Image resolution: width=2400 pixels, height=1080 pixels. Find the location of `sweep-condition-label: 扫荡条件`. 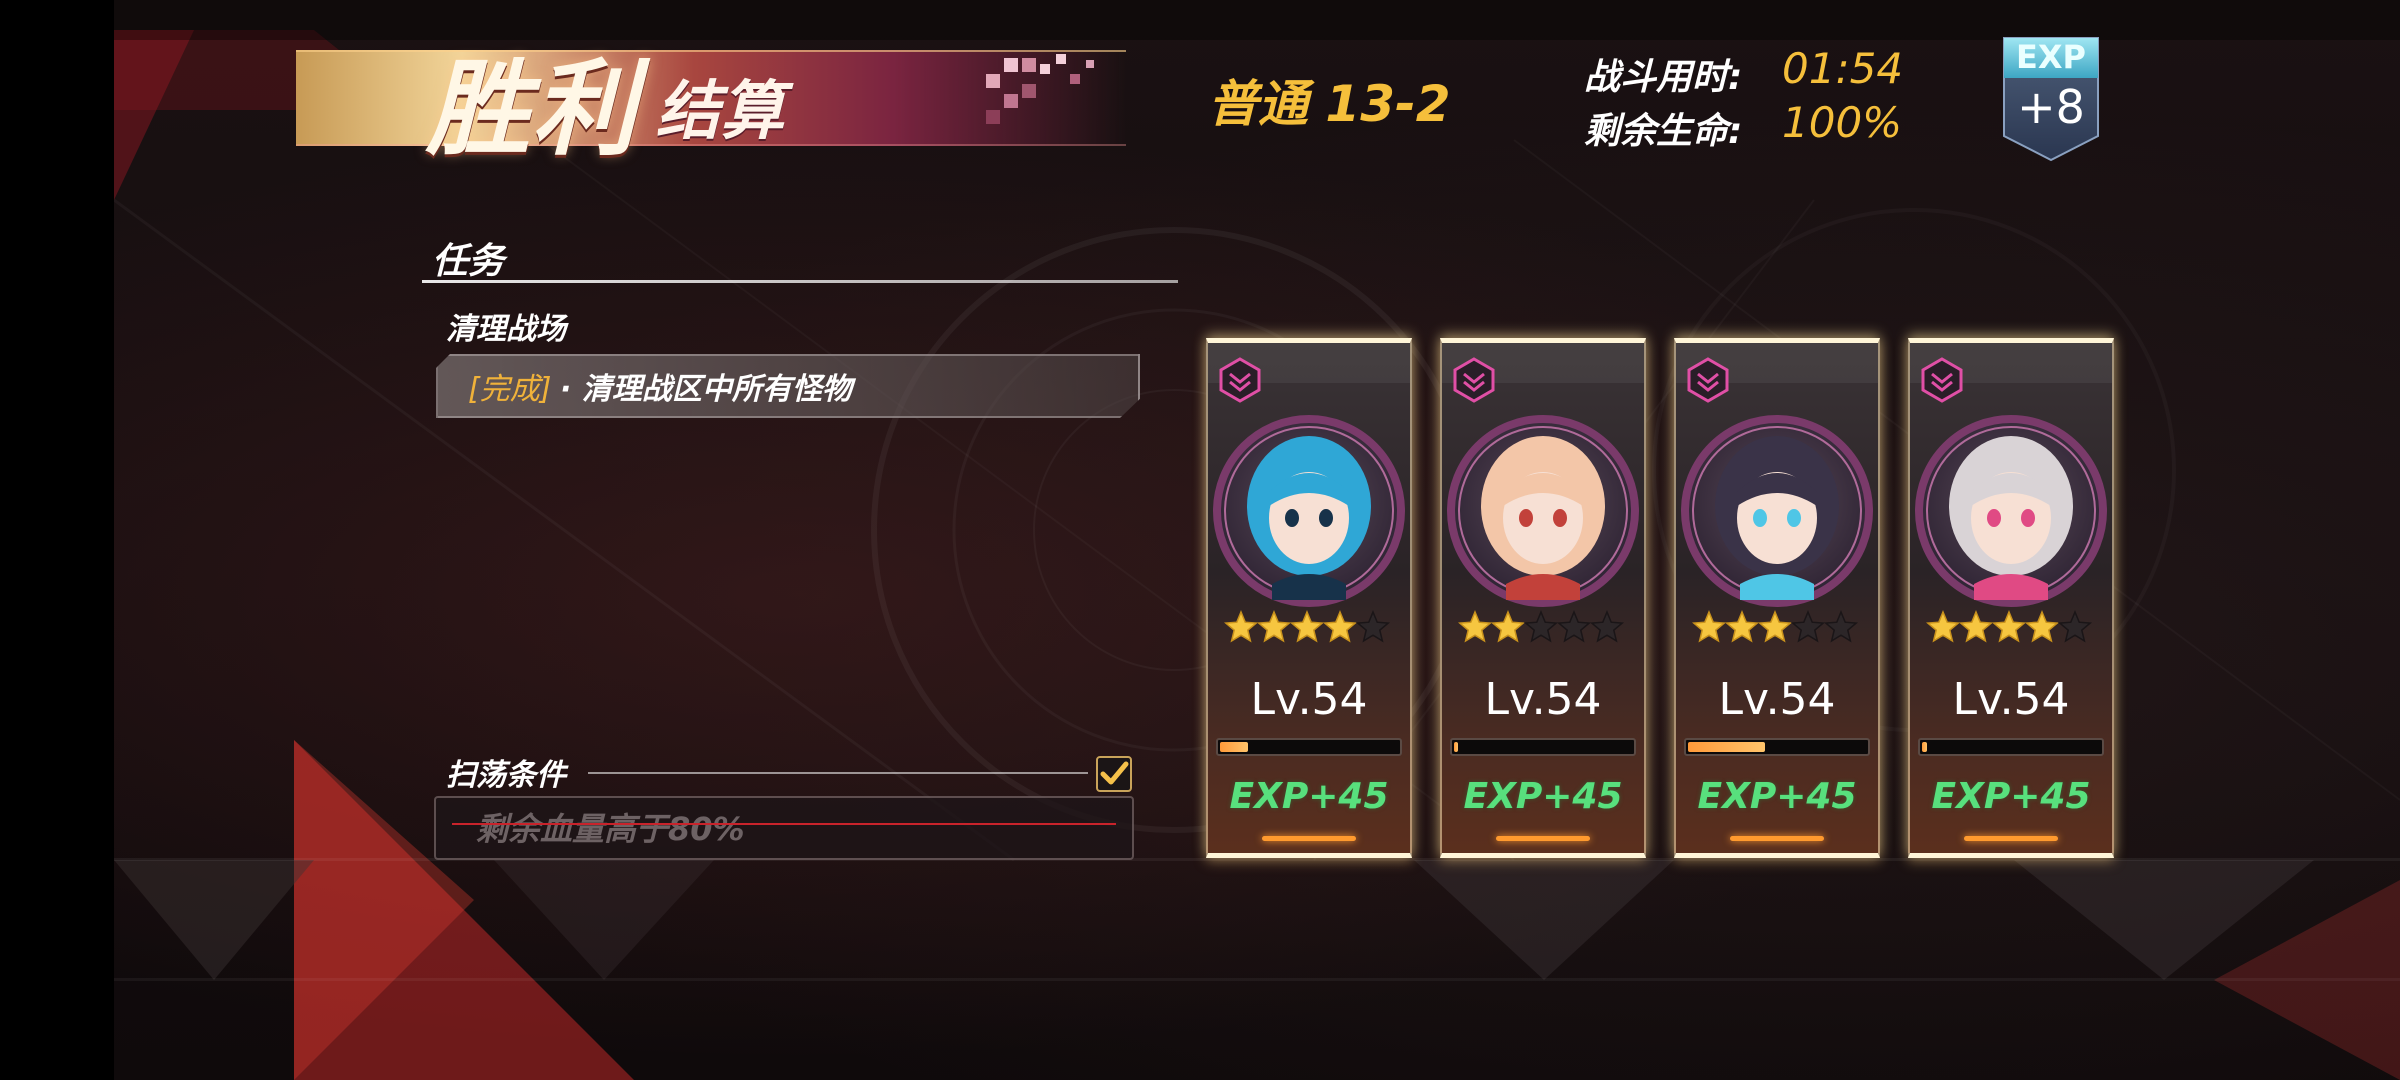

sweep-condition-label: 扫荡条件 is located at coordinates (506, 775).